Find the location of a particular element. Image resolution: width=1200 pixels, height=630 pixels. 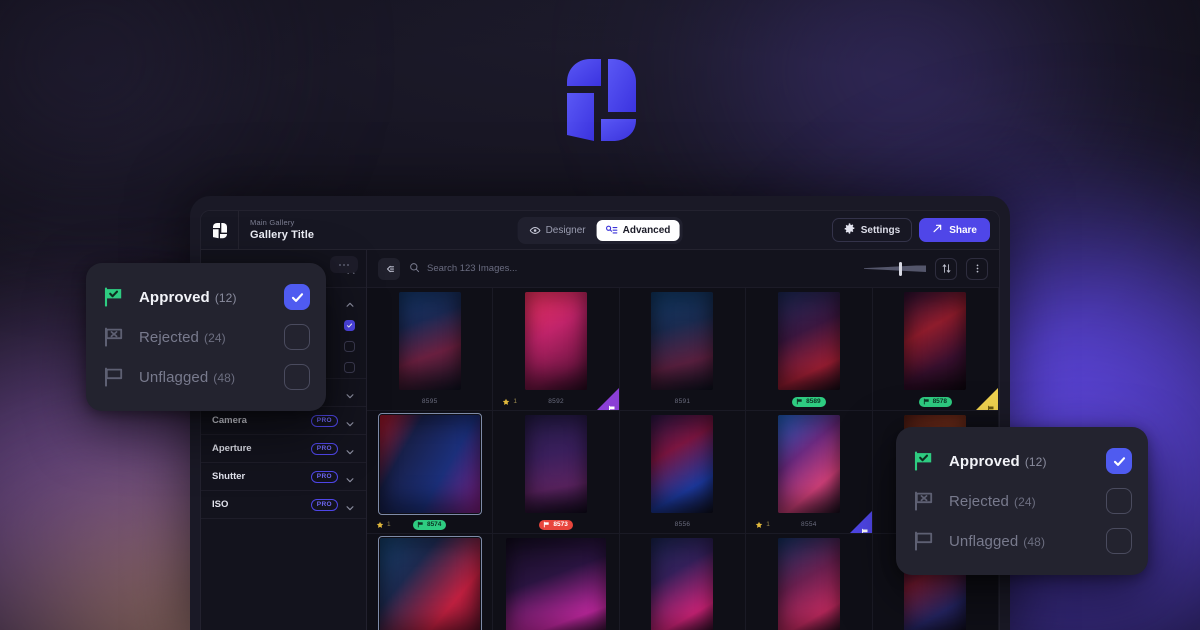

sidebar-more-button is located at coordinates (344, 264).